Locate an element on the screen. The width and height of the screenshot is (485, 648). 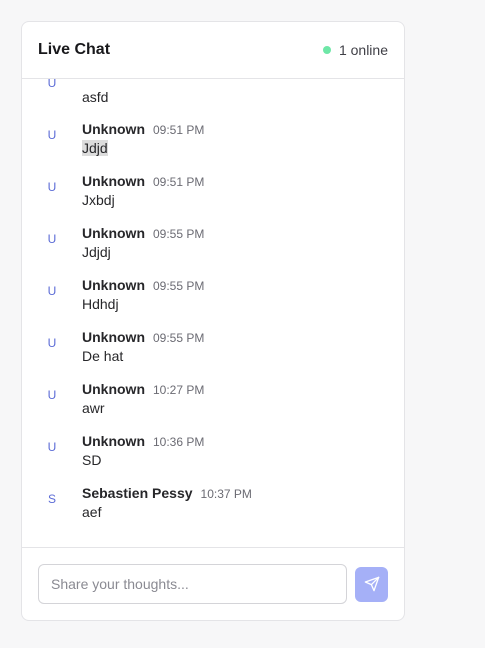
message-item: U asfd is located at coordinates (213, 96).